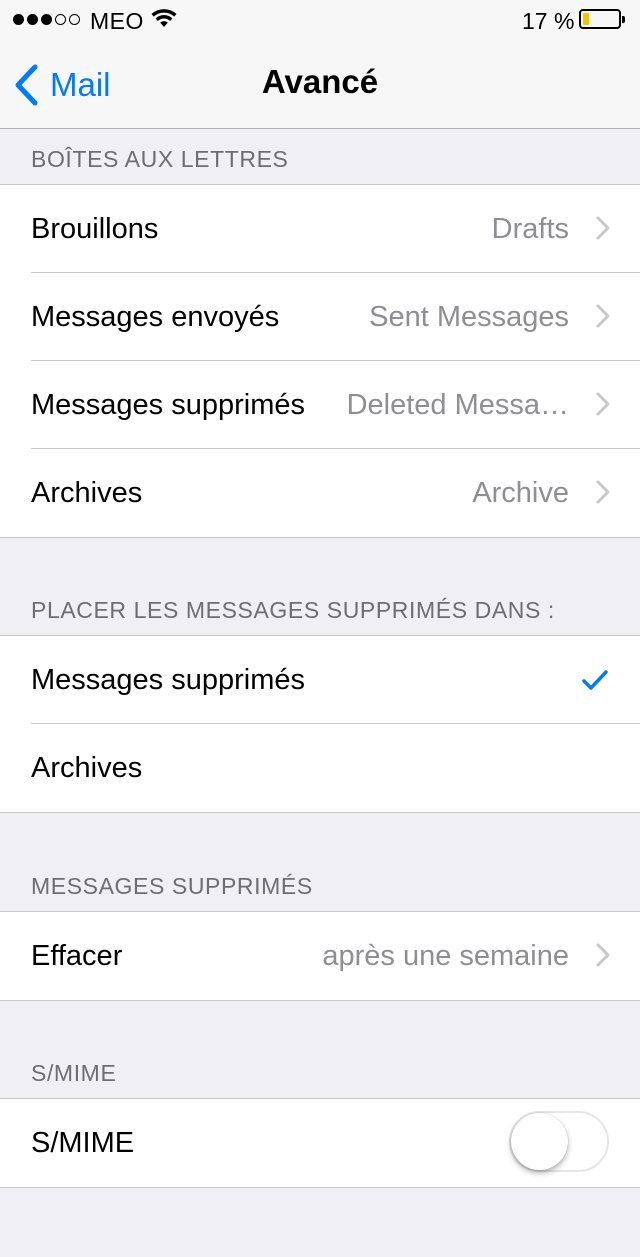 This screenshot has height=1257, width=640. Describe the element at coordinates (548, 21) in the screenshot. I see `battery-percentage: 17 %` at that location.